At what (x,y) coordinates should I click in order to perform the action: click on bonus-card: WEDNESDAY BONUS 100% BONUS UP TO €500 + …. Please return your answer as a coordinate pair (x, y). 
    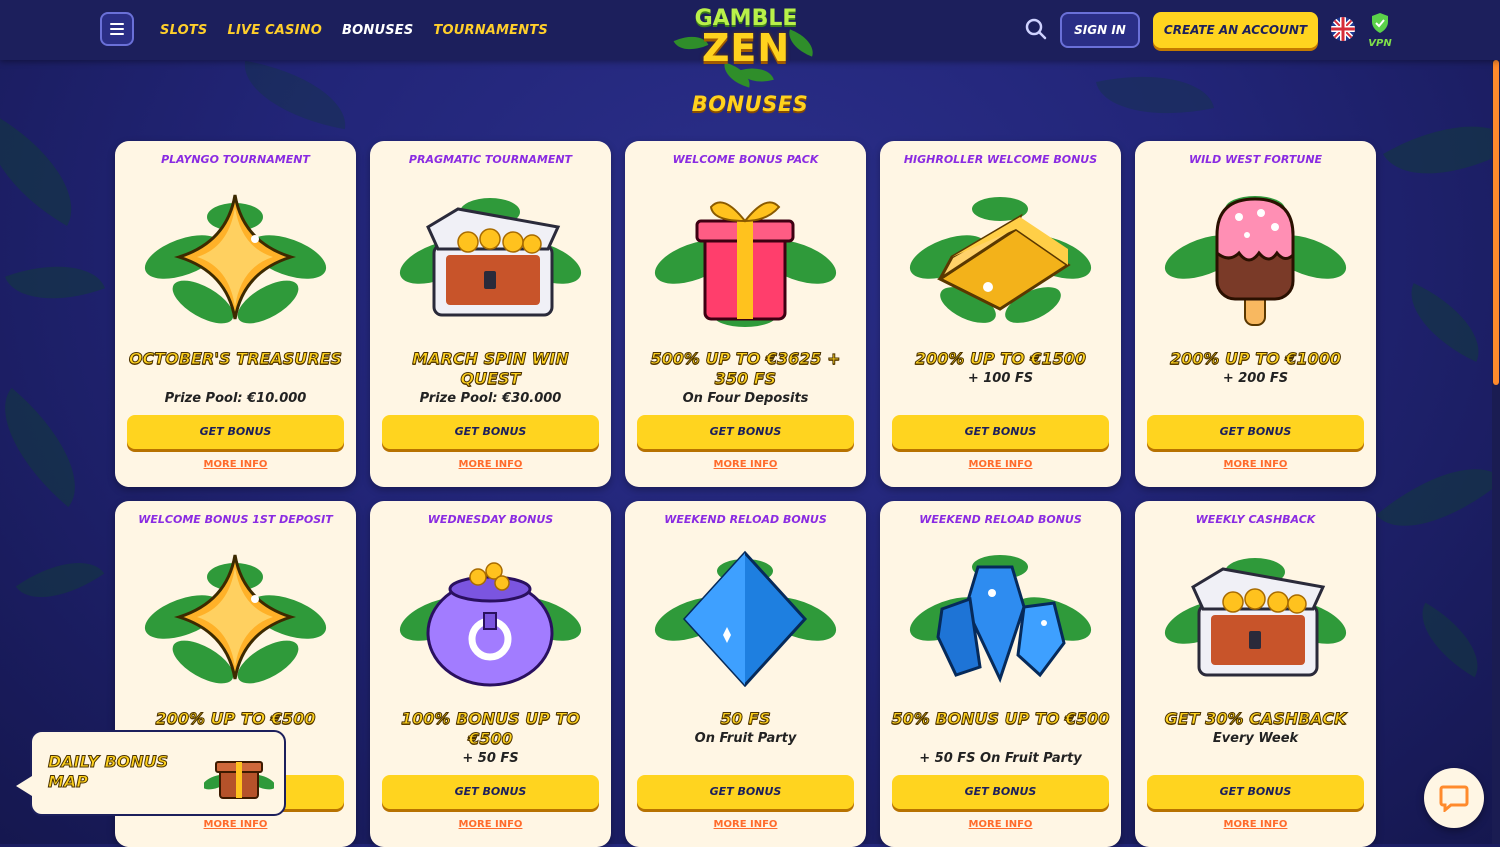
    Looking at the image, I should click on (490, 674).